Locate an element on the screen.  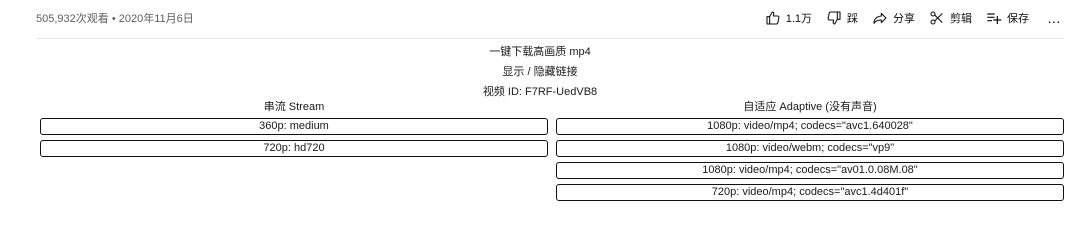
dislike-label: 踩 is located at coordinates (852, 19).